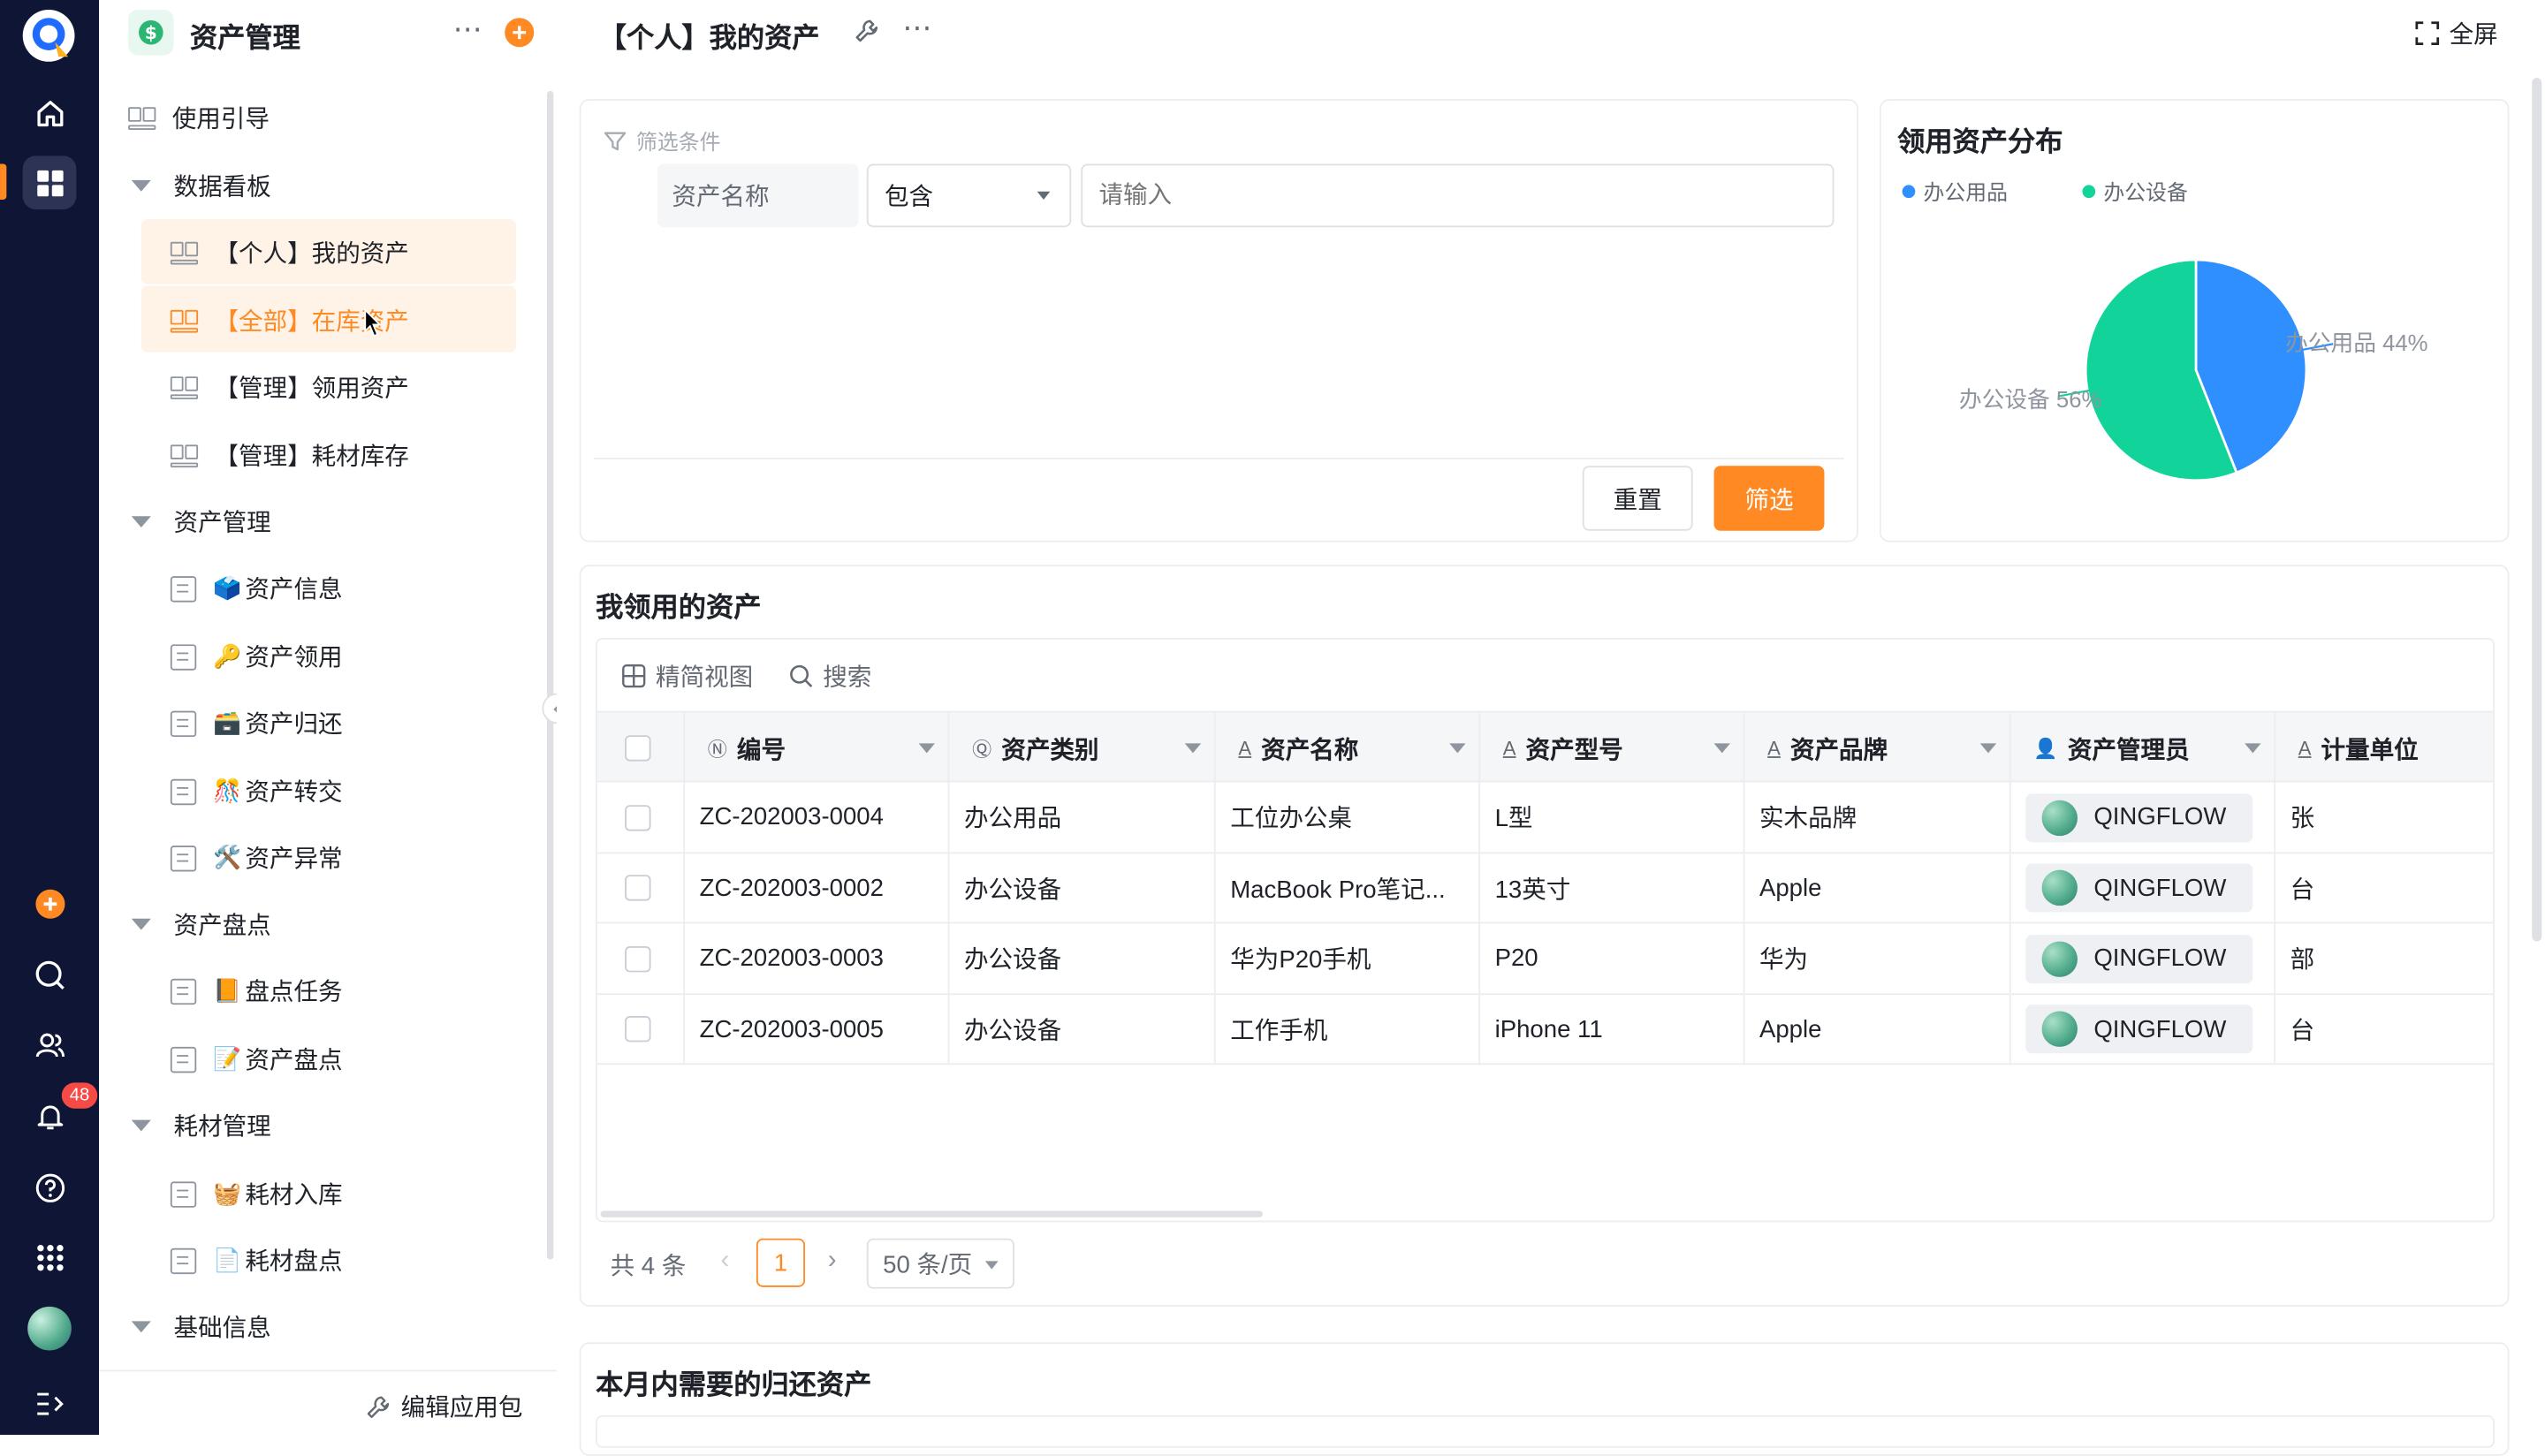  What do you see at coordinates (638, 748) in the screenshot?
I see `select-all-checkbox` at bounding box center [638, 748].